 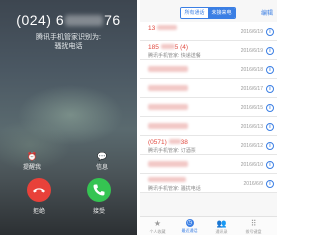 I want to click on caller-tip-line2: 骚扰电话, so click(x=68, y=46).